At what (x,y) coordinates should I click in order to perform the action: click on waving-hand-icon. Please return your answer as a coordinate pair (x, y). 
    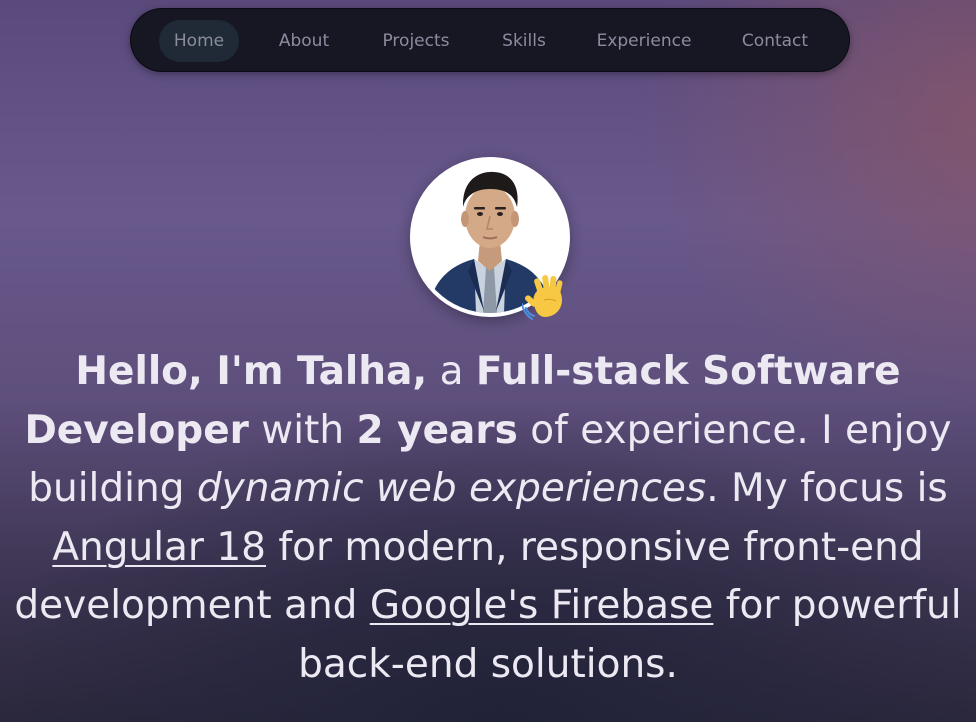
    Looking at the image, I should click on (542, 297).